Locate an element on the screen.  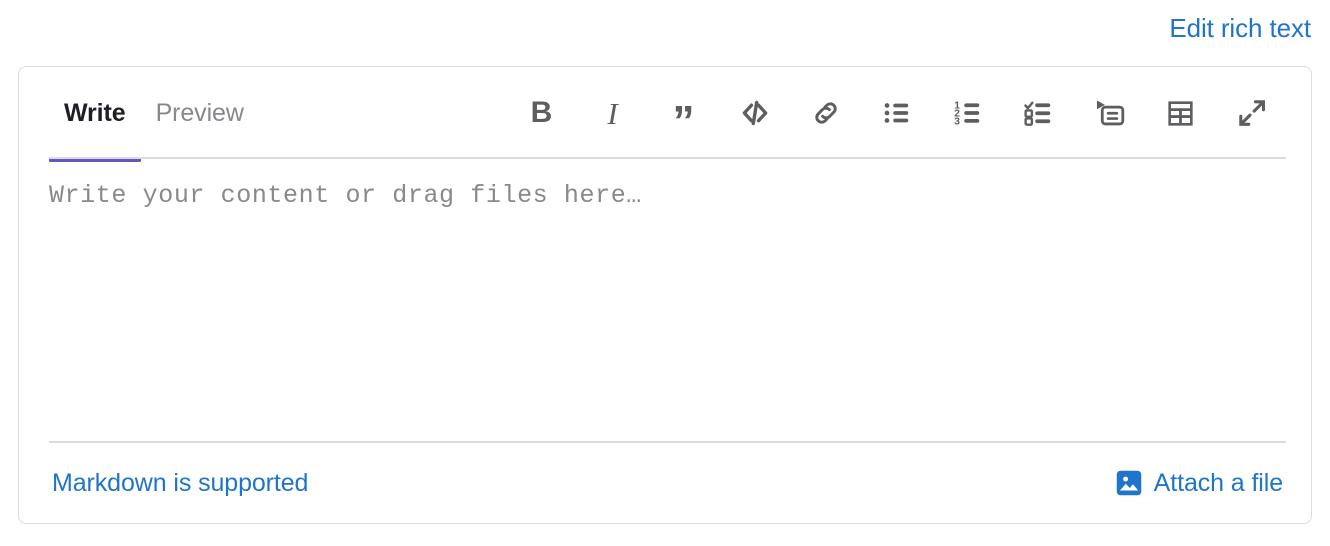
editor-footer: Markdown is supported Attach a file is located at coordinates (665, 483).